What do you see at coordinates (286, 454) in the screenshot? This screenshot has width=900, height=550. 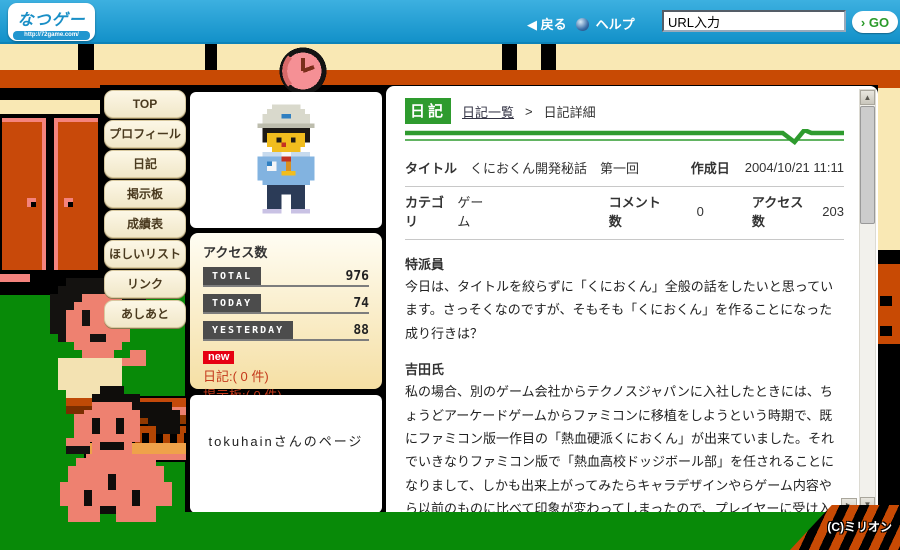 I see `owner-panel: tokuhainさんのページ` at bounding box center [286, 454].